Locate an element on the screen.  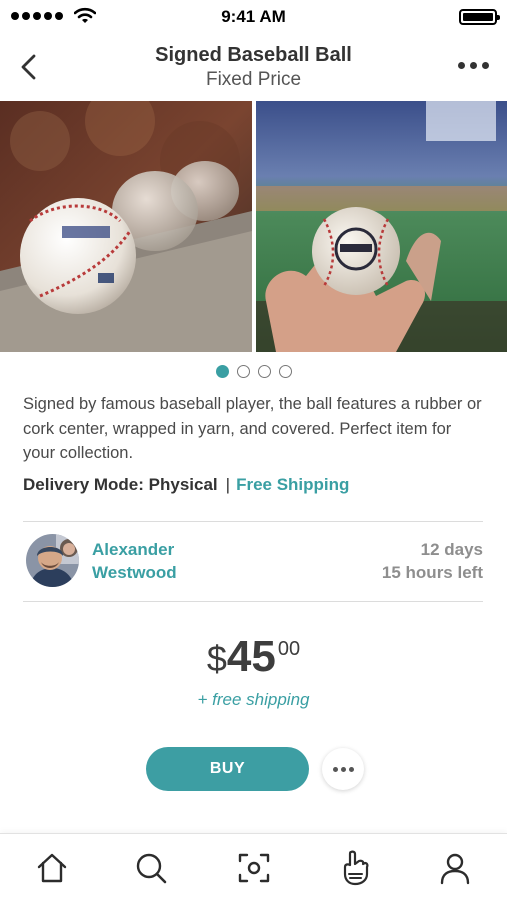
tab-profile is located at coordinates (455, 868).